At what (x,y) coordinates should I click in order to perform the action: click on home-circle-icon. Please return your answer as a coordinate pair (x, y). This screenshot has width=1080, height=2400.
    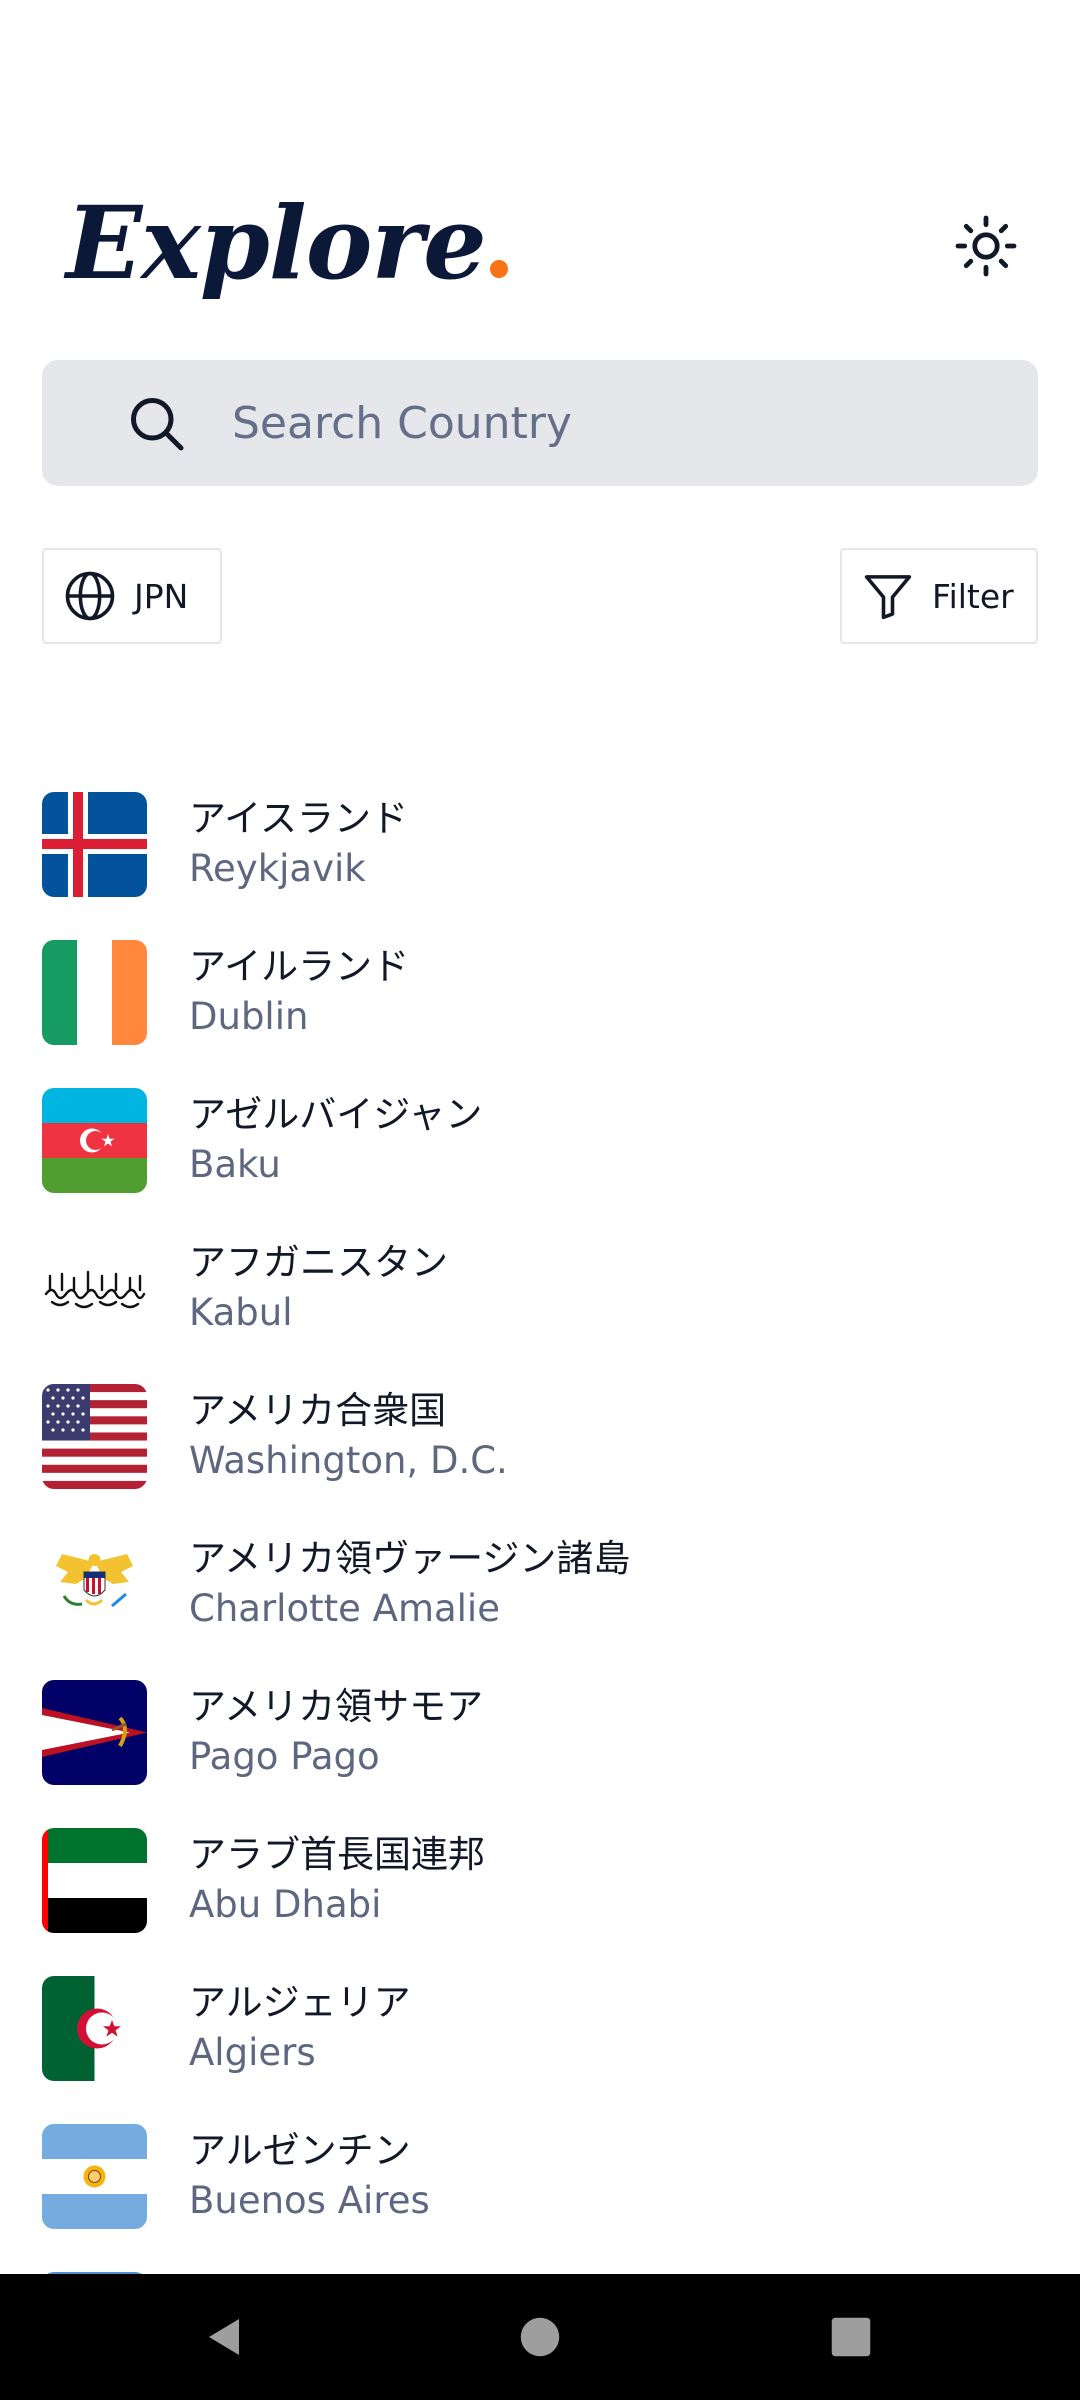
    Looking at the image, I should click on (540, 2337).